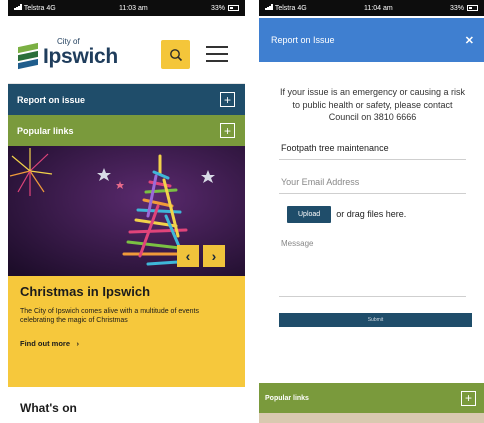  What do you see at coordinates (80, 56) in the screenshot?
I see `logo-big-text: Ipswich` at bounding box center [80, 56].